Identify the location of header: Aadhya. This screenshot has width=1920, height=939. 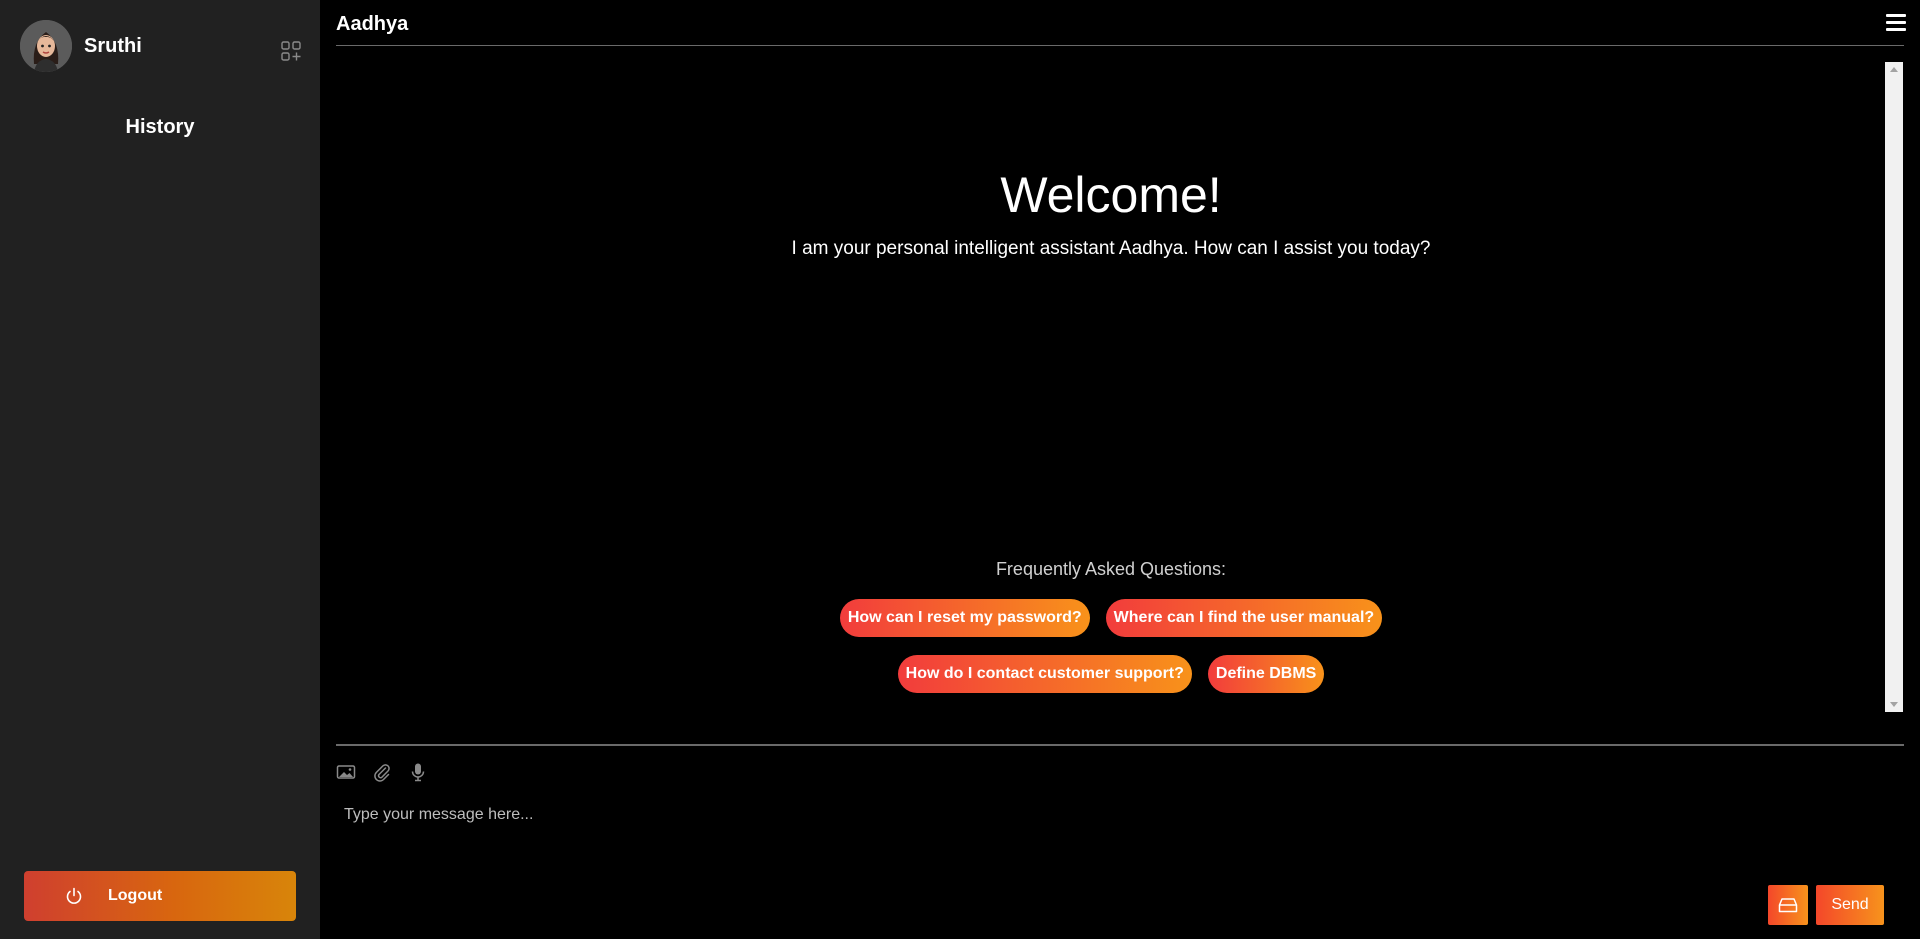
(1121, 23).